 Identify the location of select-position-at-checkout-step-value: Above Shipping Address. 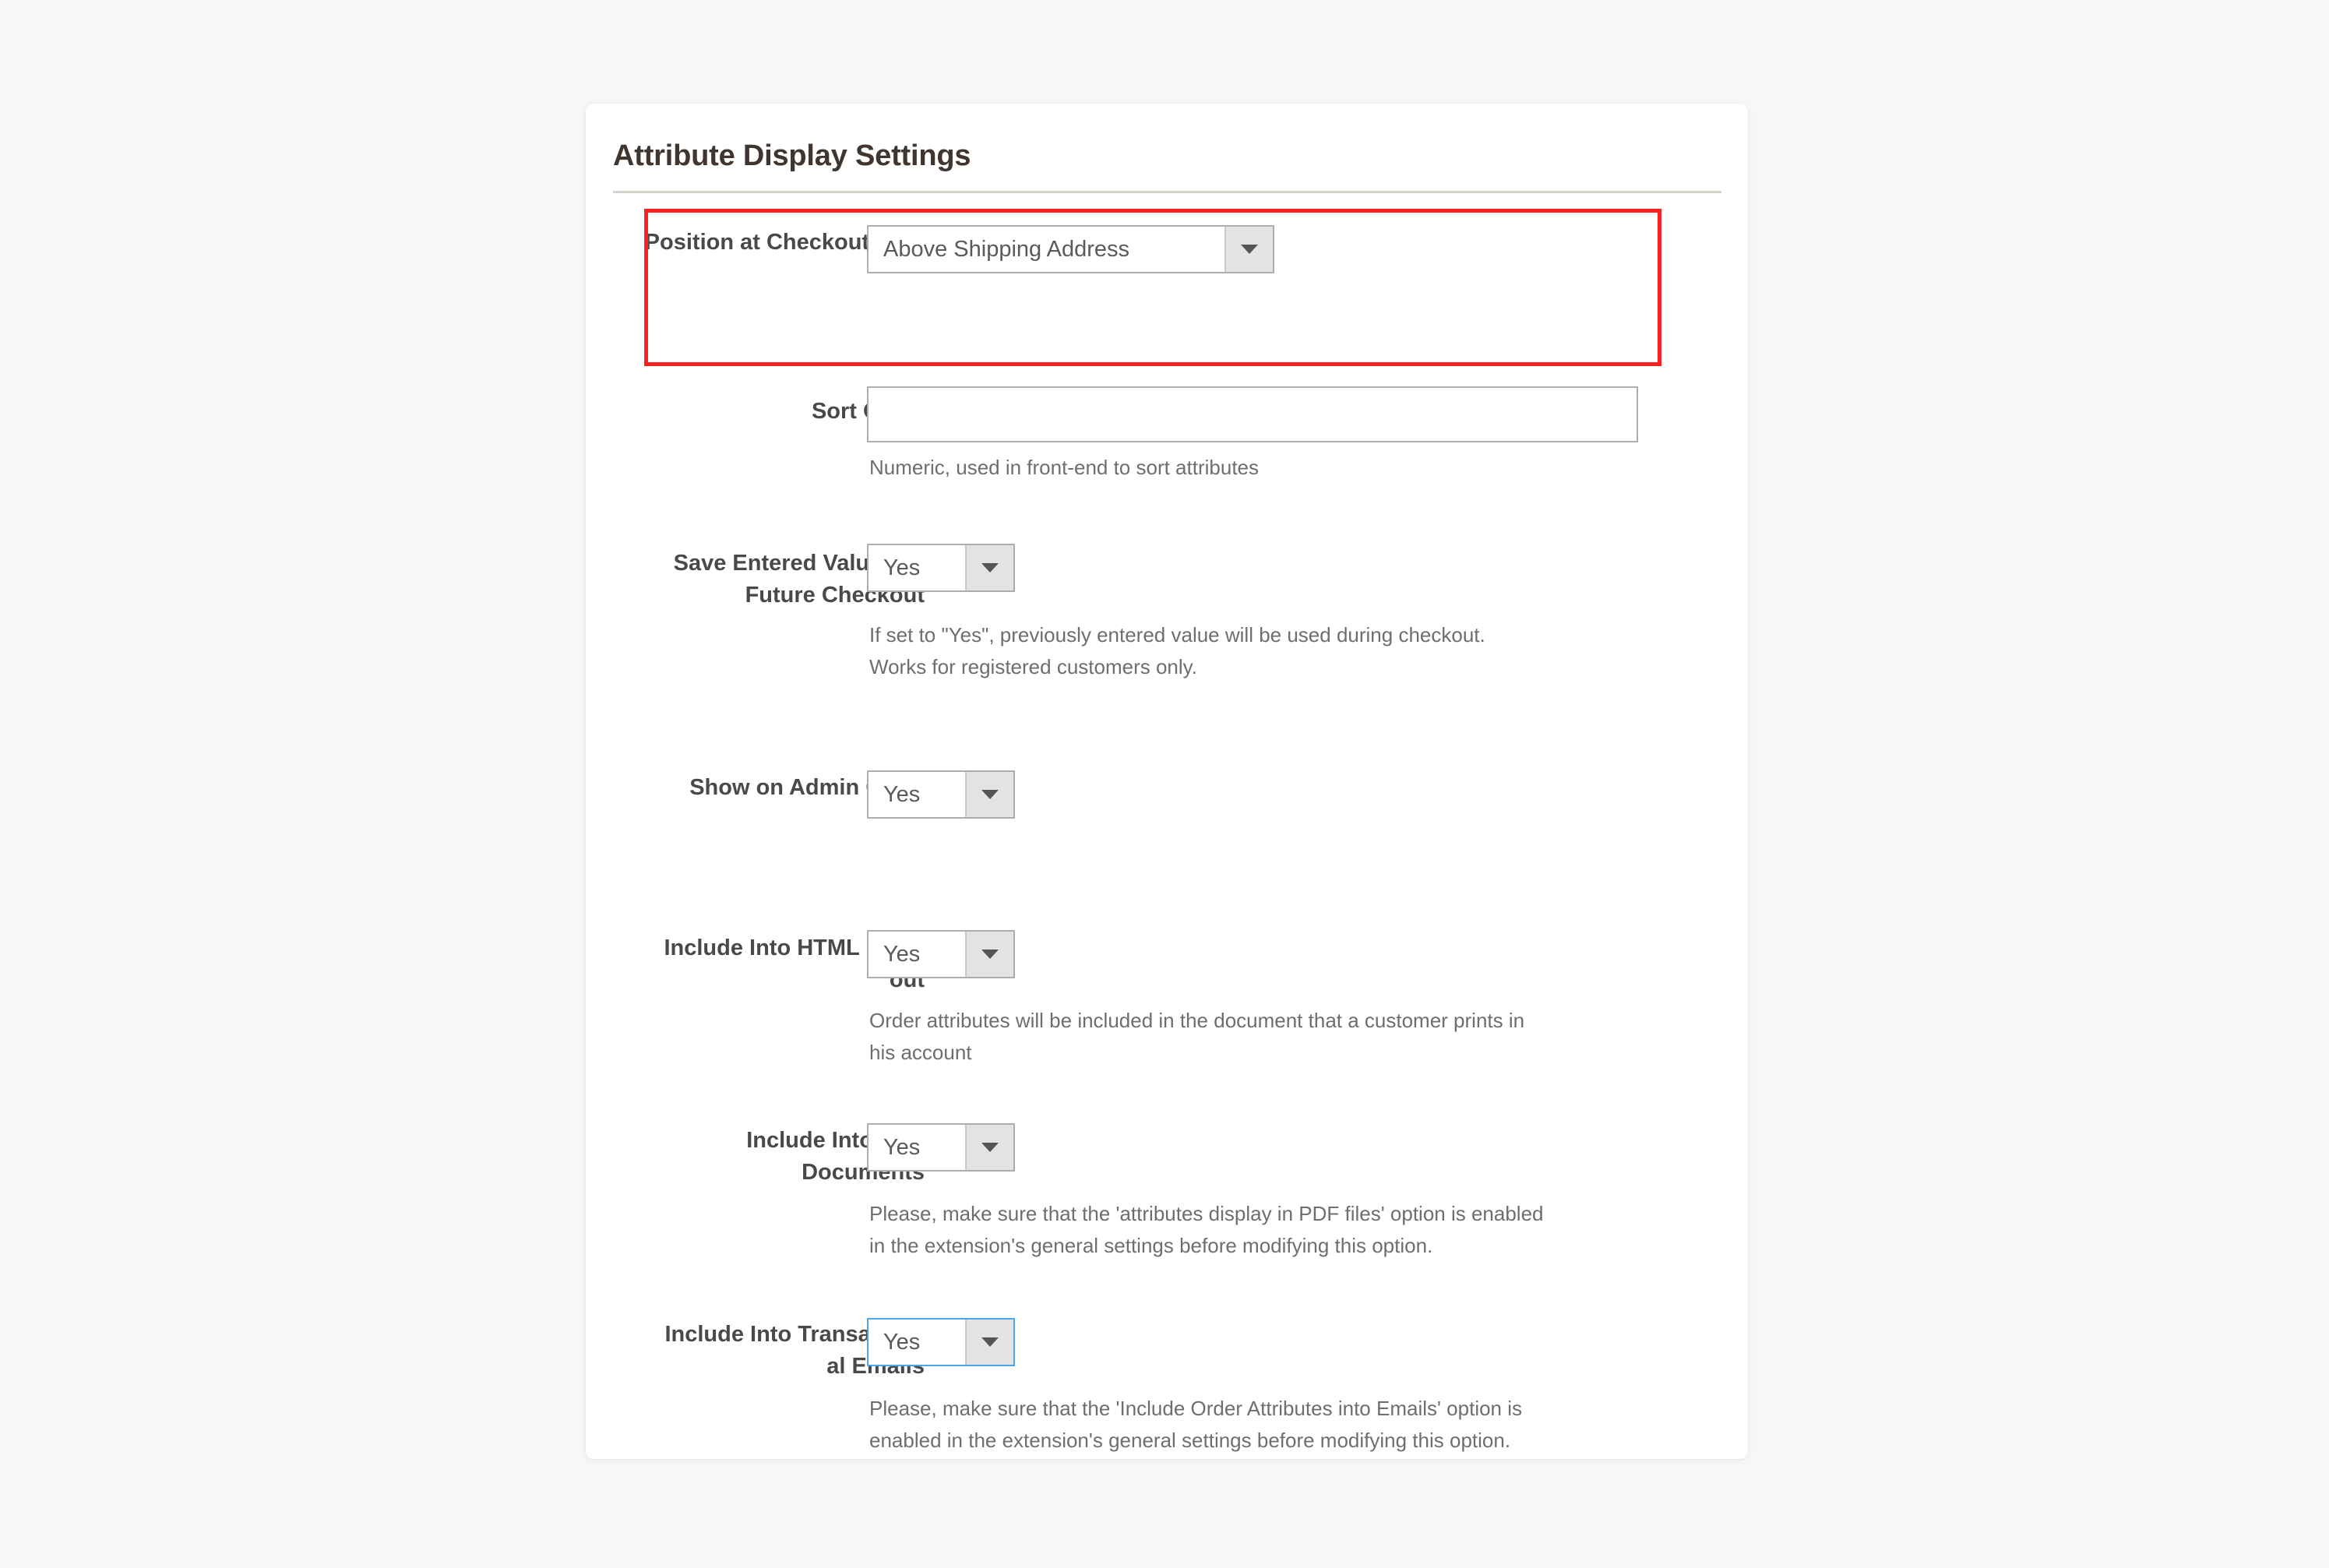
(1006, 249).